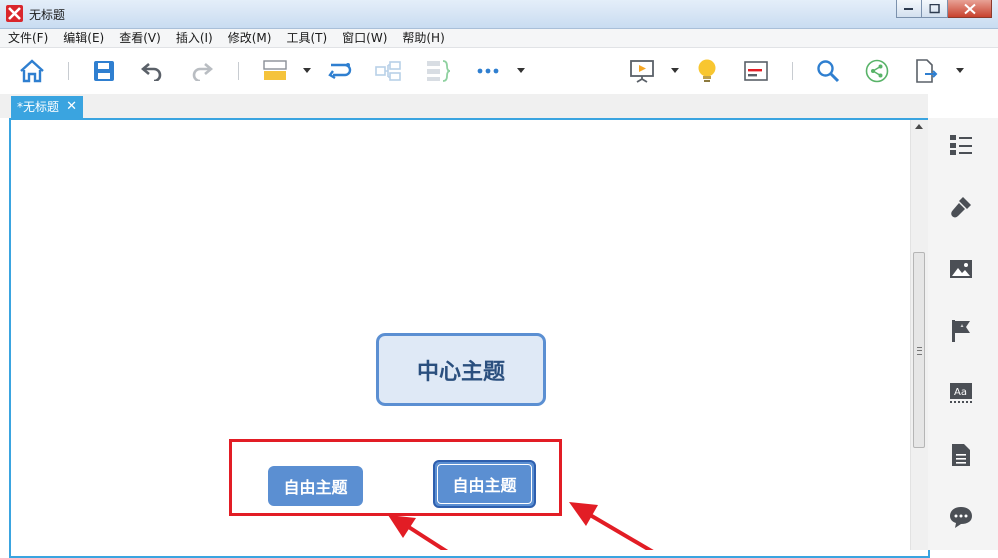  I want to click on menu-file: 文件(F), so click(27, 38).